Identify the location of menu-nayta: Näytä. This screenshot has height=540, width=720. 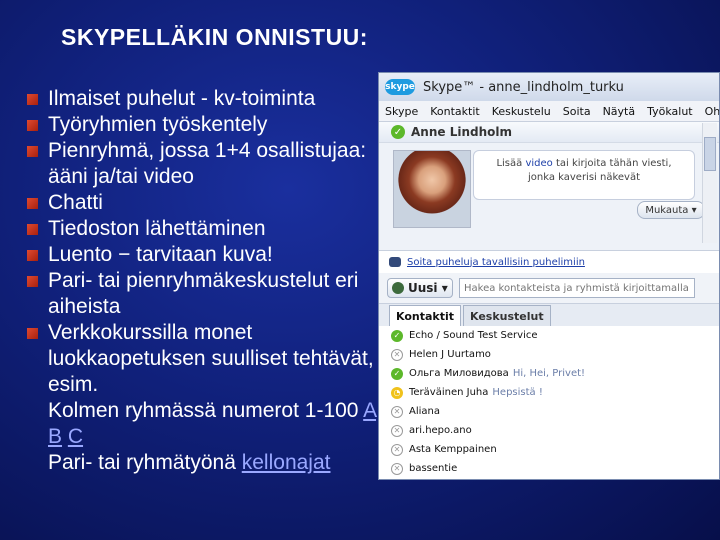
(619, 111).